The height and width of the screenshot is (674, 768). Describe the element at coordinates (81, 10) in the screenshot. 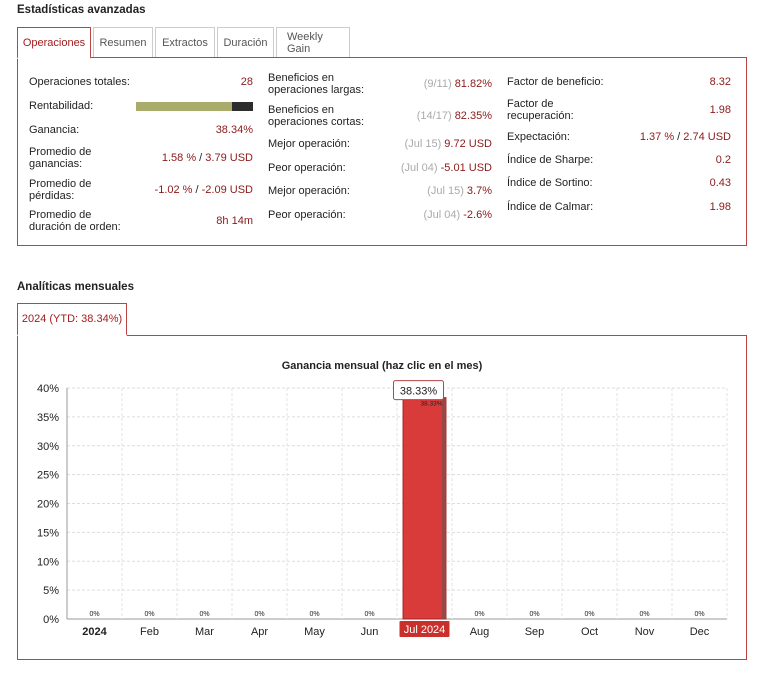

I see `advanced-stats-title: Estadísticas avanzadas` at that location.